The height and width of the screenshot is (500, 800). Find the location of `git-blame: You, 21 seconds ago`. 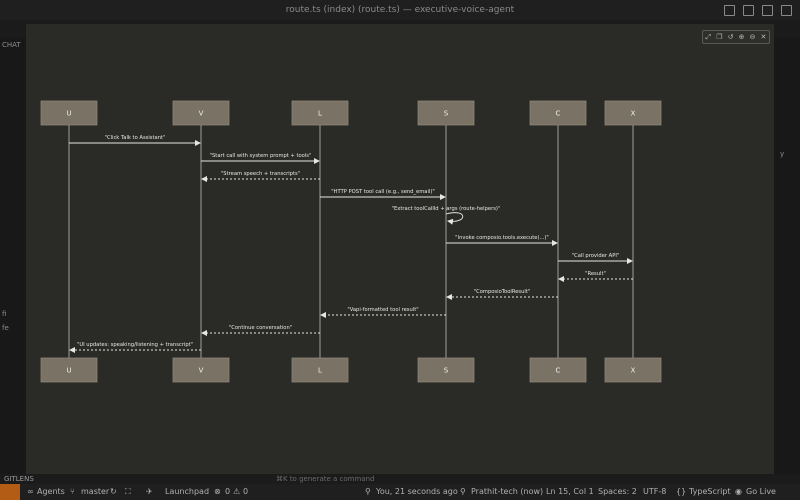

git-blame: You, 21 seconds ago is located at coordinates (417, 492).